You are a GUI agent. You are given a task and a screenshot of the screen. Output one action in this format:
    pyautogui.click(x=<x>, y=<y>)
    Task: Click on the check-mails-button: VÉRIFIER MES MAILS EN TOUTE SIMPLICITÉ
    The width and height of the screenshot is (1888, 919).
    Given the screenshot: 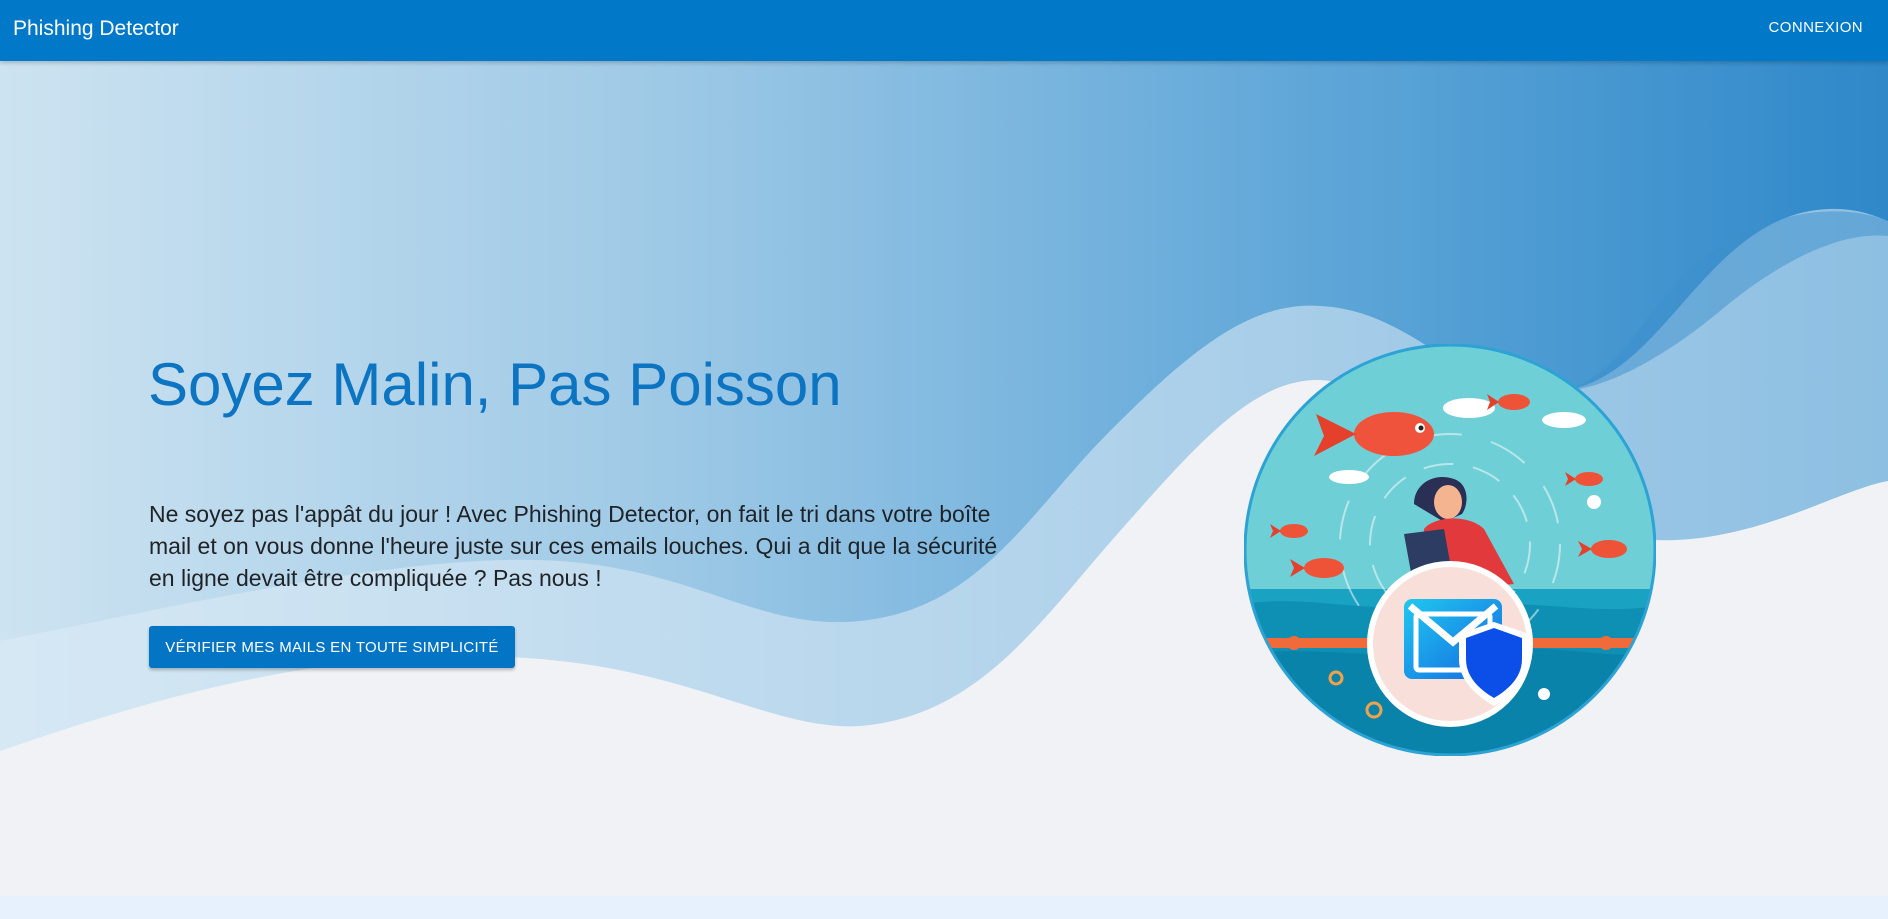 What is the action you would take?
    pyautogui.click(x=332, y=647)
    